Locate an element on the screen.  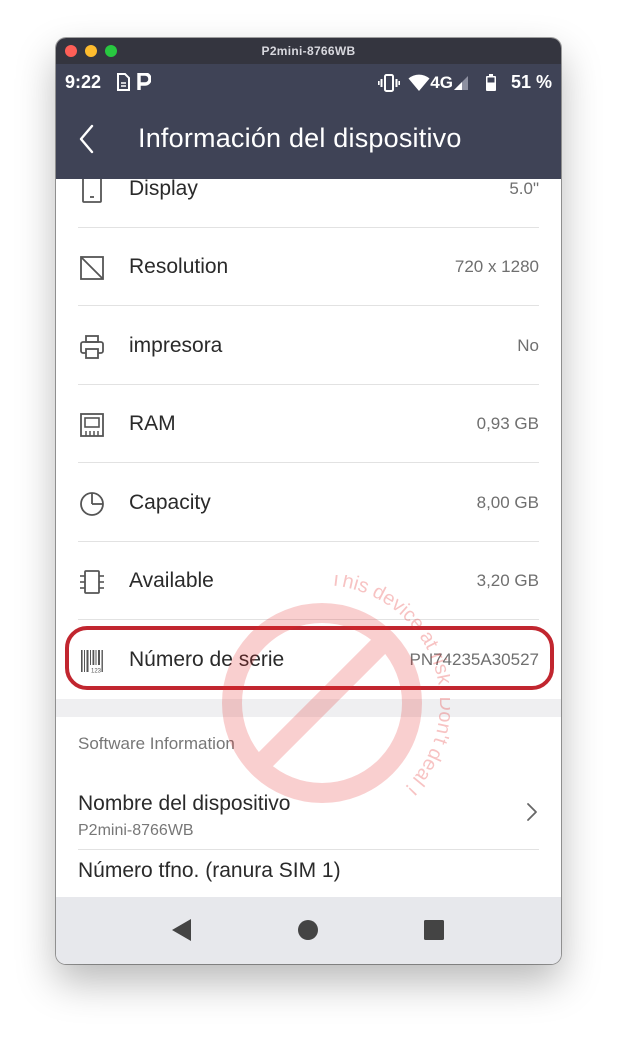
android-nav-bar is located at coordinates (308, 930).